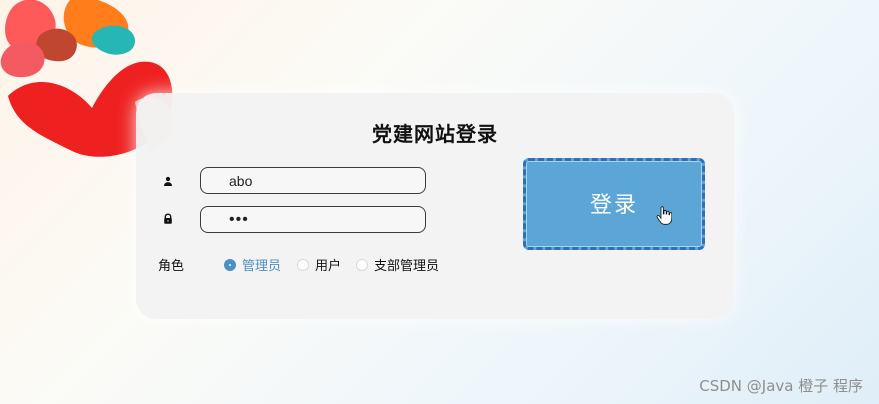 Image resolution: width=879 pixels, height=404 pixels. I want to click on role-radio-user: 用户, so click(319, 264).